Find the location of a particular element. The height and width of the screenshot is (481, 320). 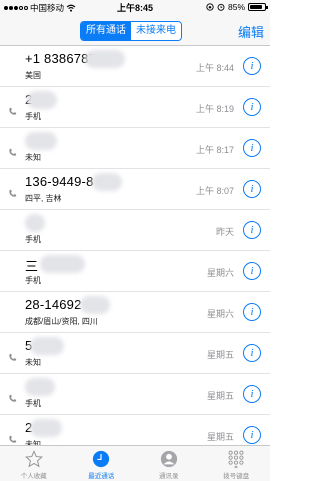

call-row: +1 8386787 美国 上午 8:44 i is located at coordinates (135, 66).